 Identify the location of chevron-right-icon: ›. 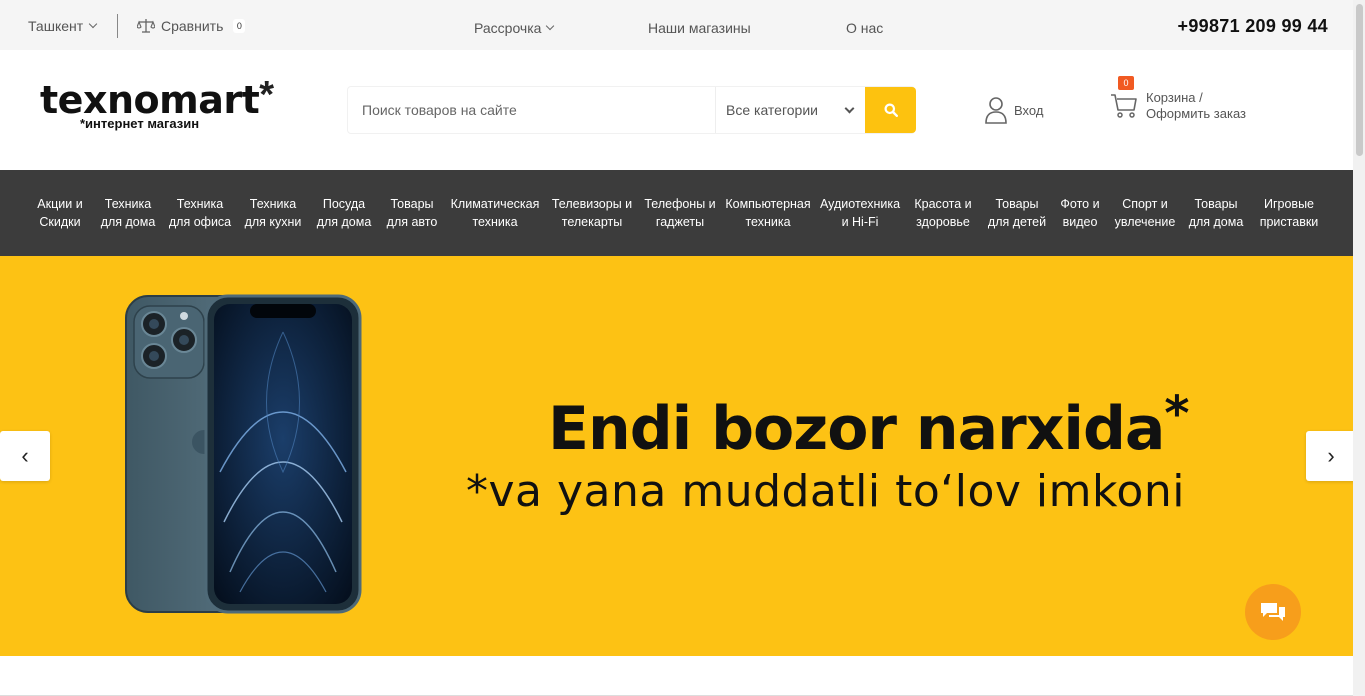
(1331, 455).